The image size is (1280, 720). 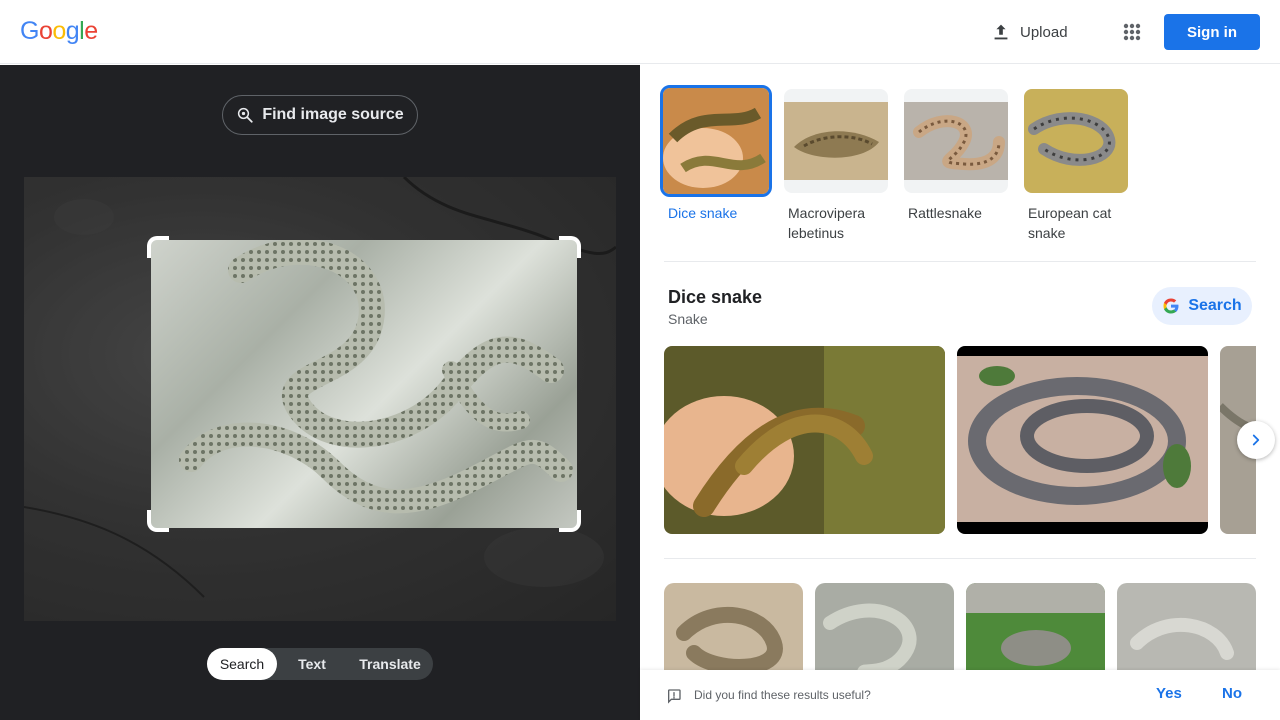 I want to click on carousel-next-button, so click(x=1256, y=440).